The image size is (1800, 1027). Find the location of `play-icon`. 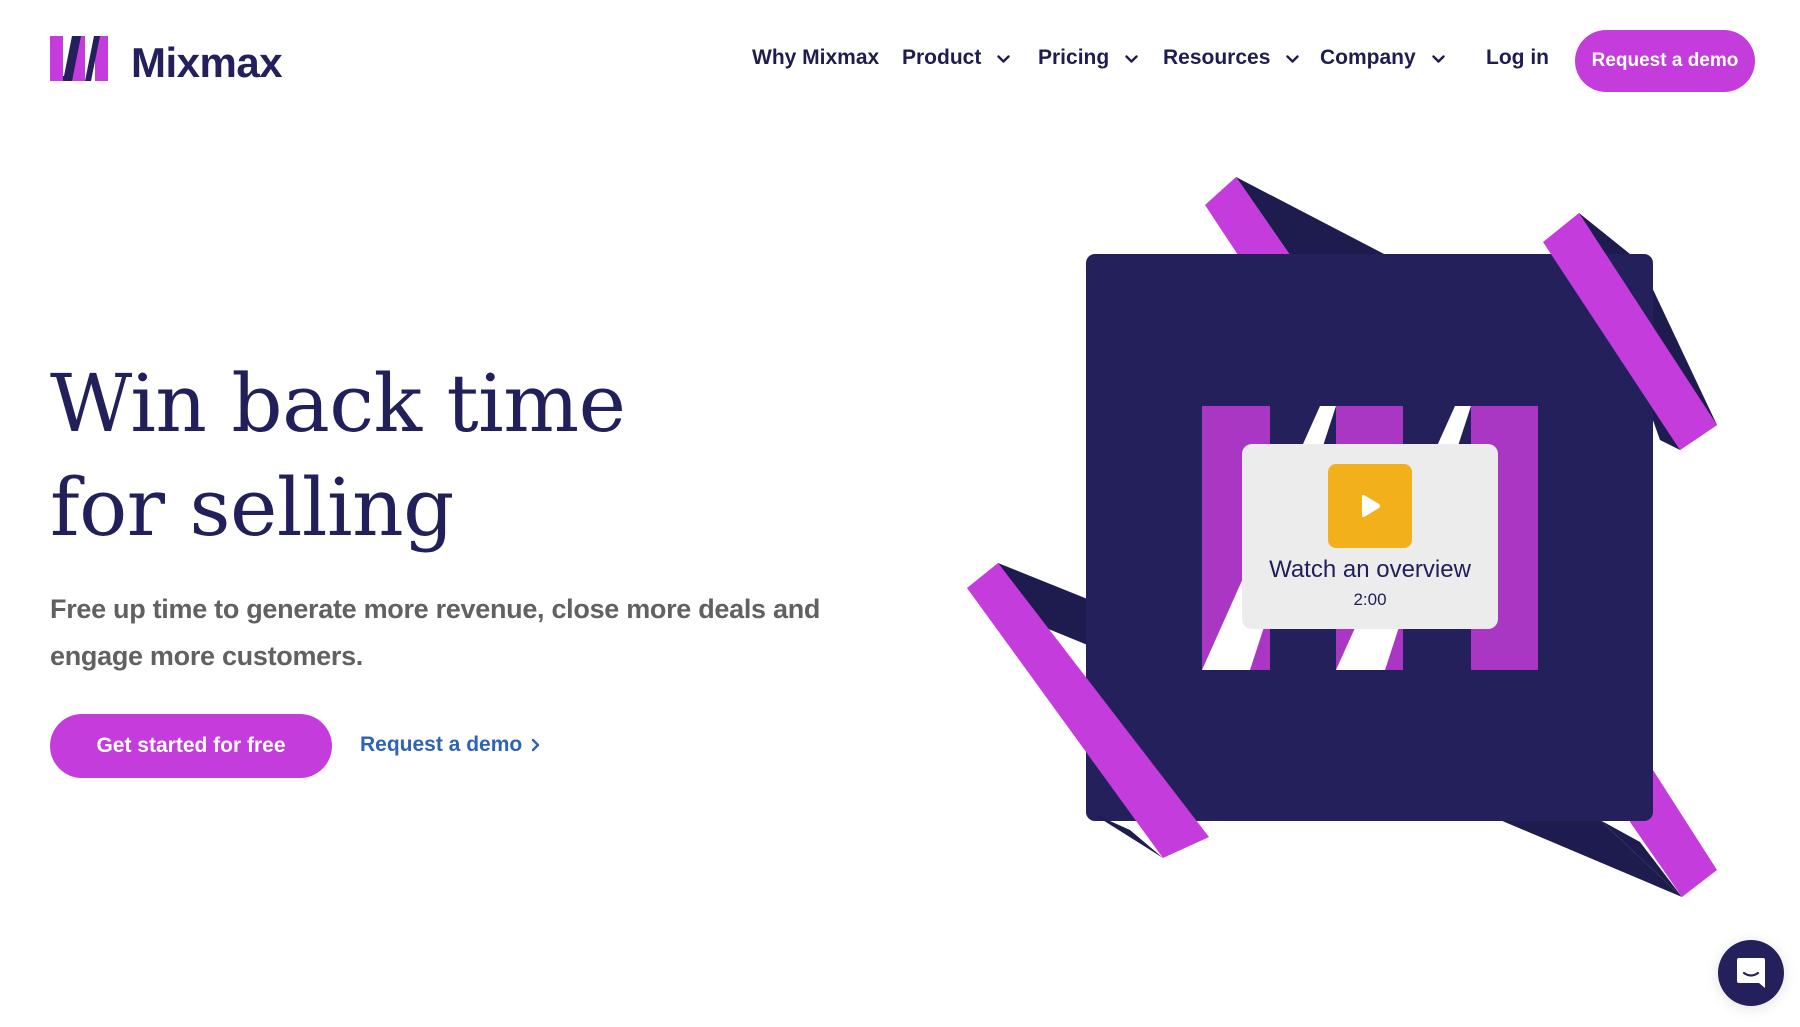

play-icon is located at coordinates (1371, 506).